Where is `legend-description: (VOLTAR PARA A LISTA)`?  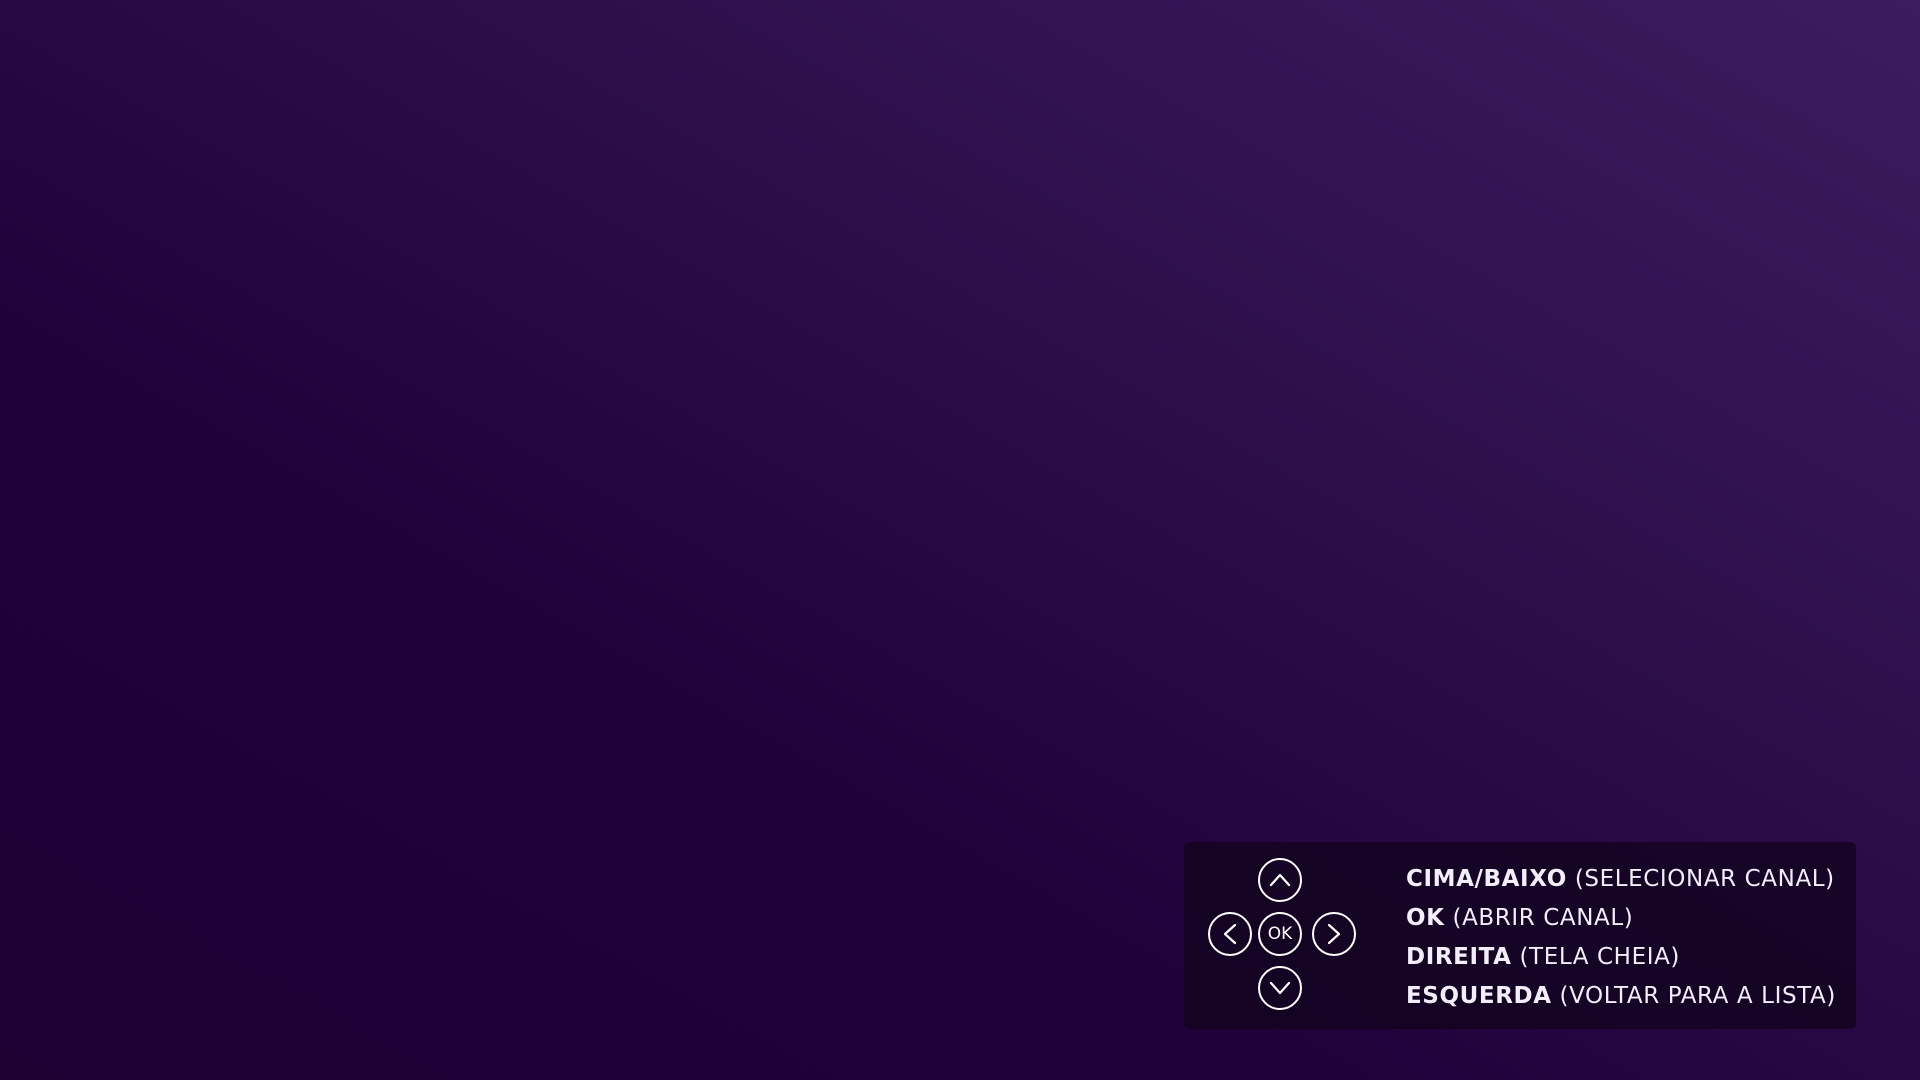 legend-description: (VOLTAR PARA A LISTA) is located at coordinates (1697, 996).